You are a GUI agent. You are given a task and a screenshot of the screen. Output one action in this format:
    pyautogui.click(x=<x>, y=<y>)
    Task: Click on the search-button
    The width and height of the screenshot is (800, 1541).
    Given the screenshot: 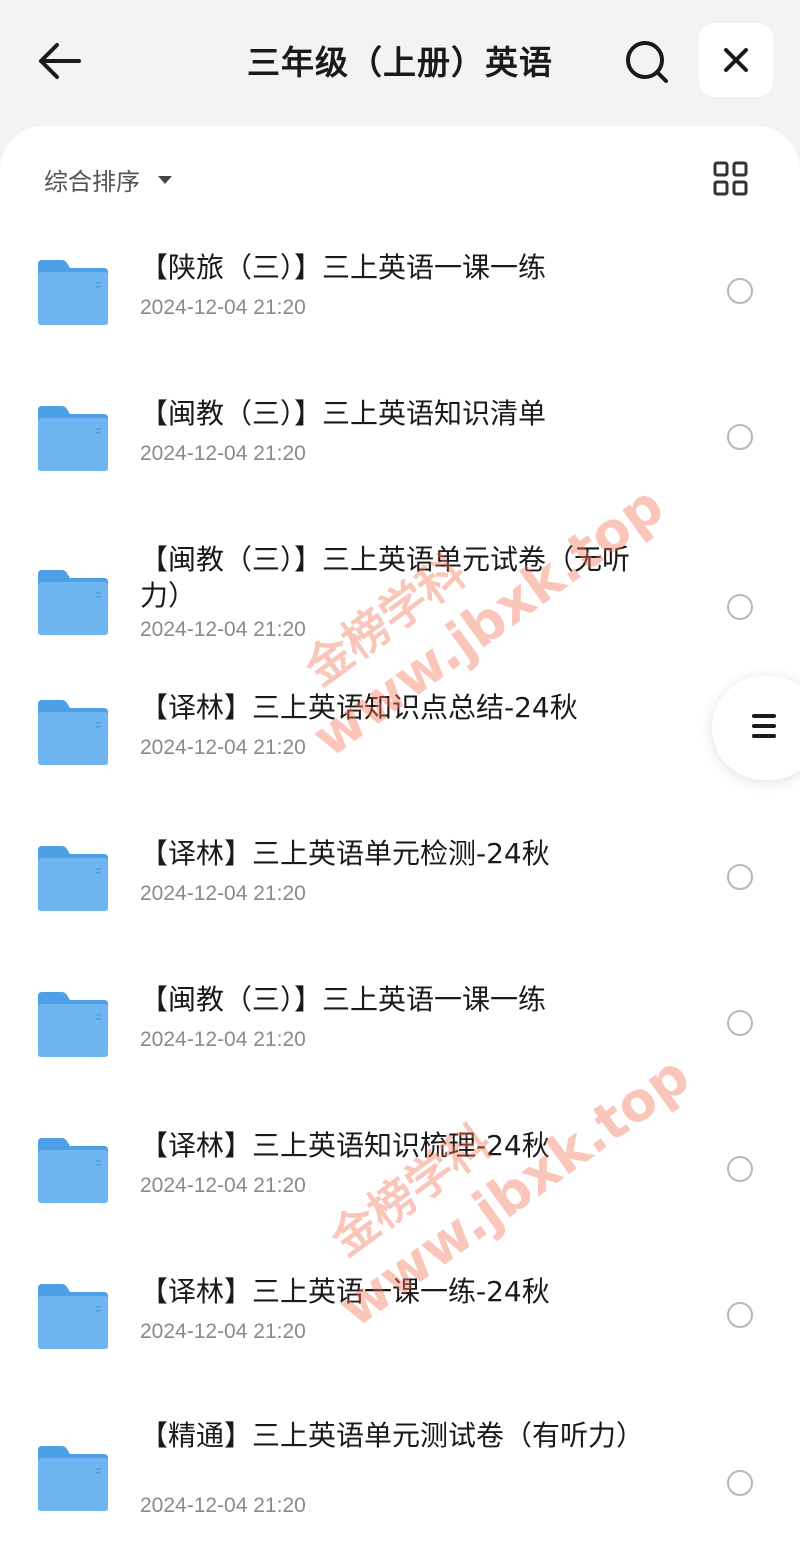 What is the action you would take?
    pyautogui.click(x=647, y=62)
    